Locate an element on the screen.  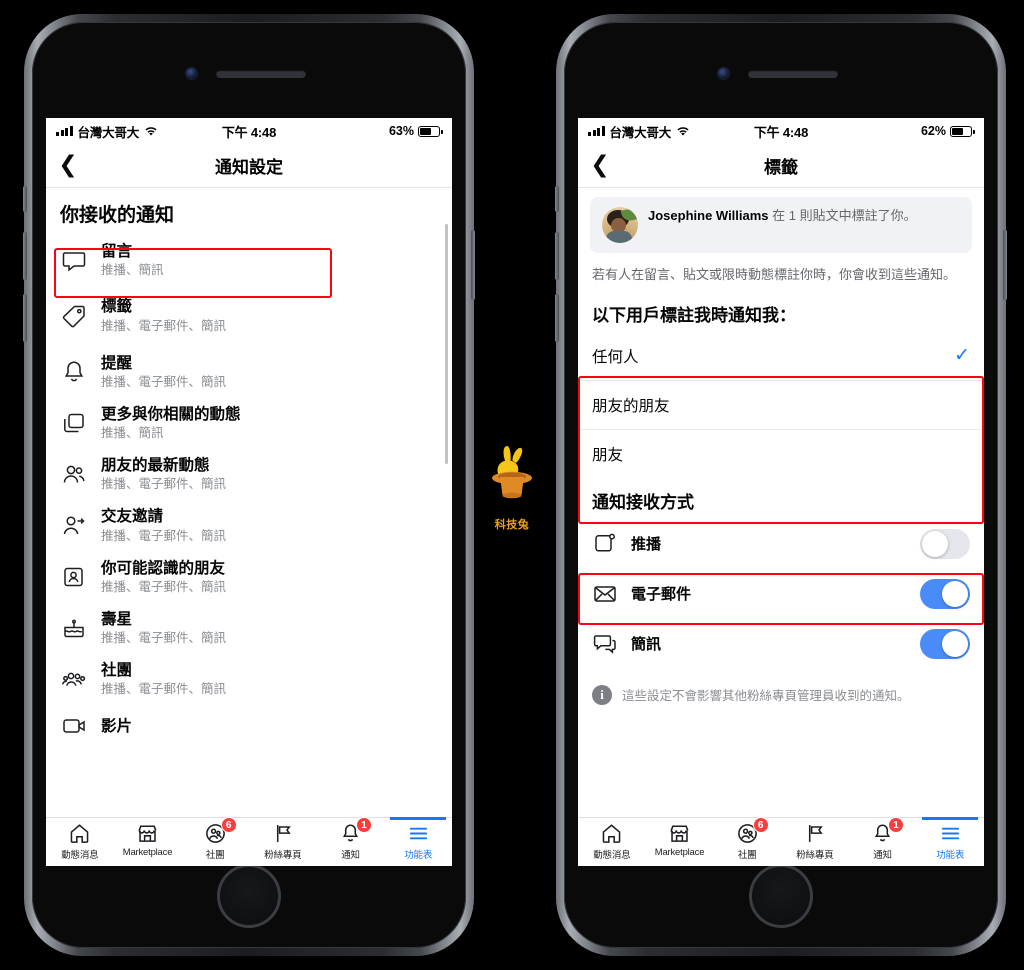
friends-icon is located at coordinates (74, 475).